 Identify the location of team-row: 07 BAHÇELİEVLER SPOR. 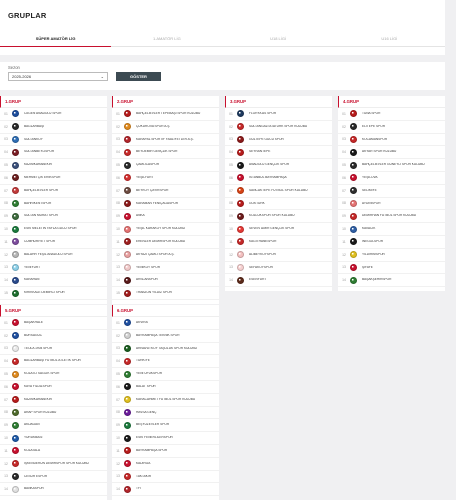
(53, 191).